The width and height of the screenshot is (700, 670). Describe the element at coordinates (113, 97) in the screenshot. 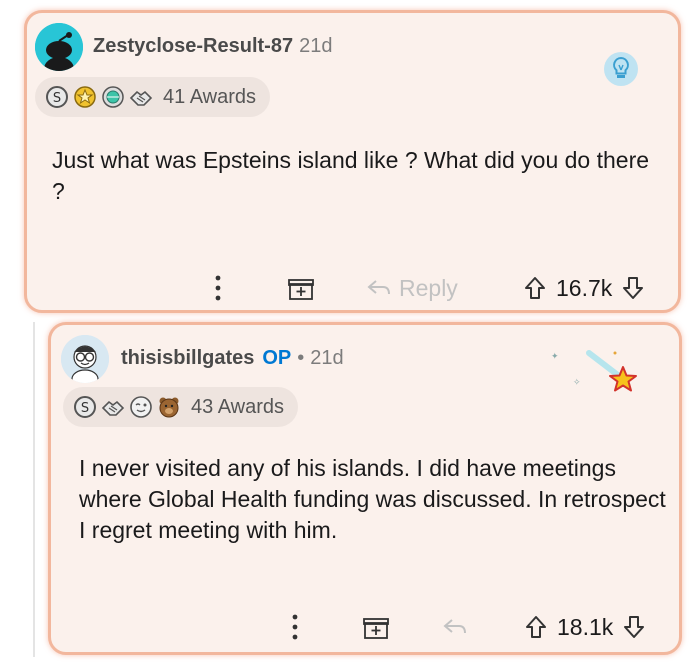

I see `globe-award-icon` at that location.